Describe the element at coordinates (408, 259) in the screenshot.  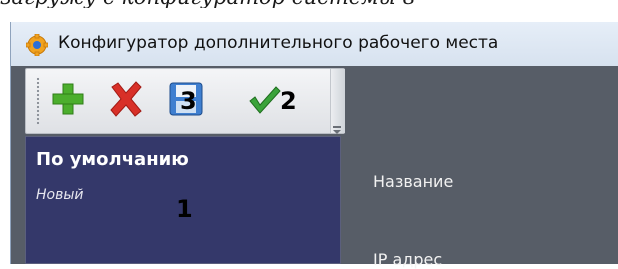
I see `ip-address-label: IP адрес` at that location.